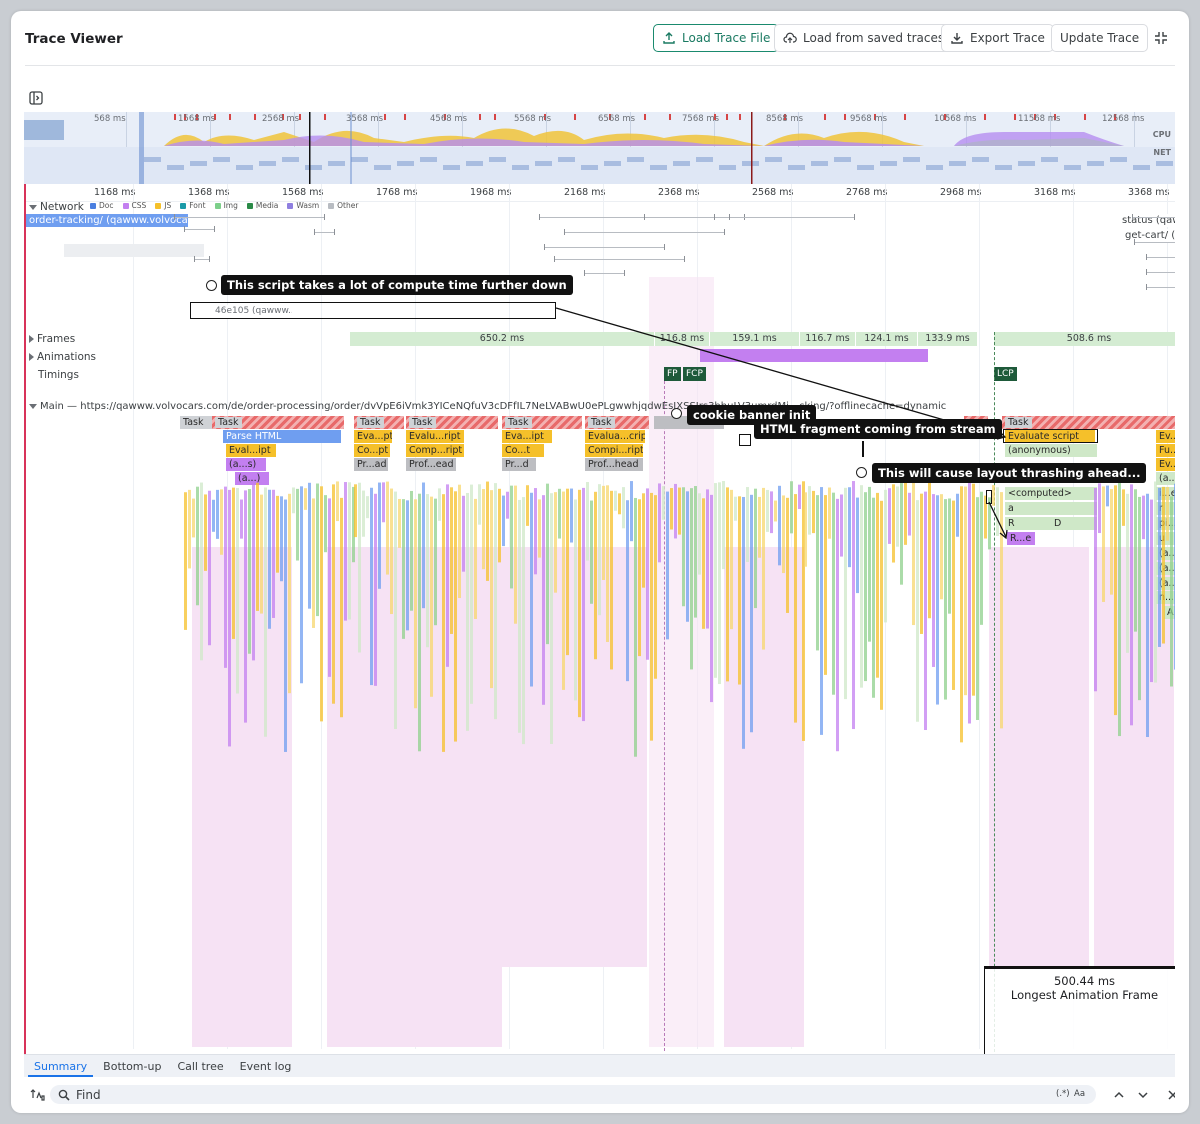 This screenshot has width=1200, height=1124. What do you see at coordinates (828, 339) in the screenshot?
I see `frame: 116.7 ms` at bounding box center [828, 339].